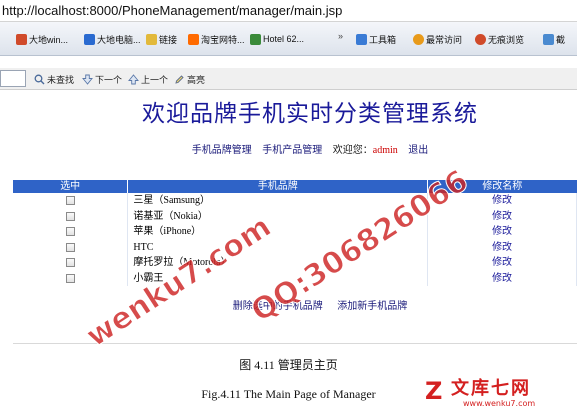 The image size is (577, 409). What do you see at coordinates (13, 78) in the screenshot?
I see `find-input` at bounding box center [13, 78].